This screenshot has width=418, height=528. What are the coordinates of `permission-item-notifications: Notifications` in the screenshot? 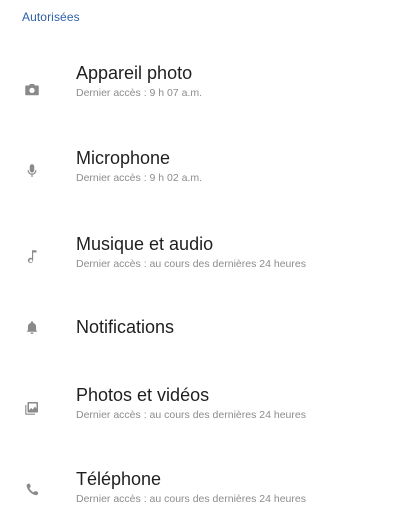 It's located at (209, 346).